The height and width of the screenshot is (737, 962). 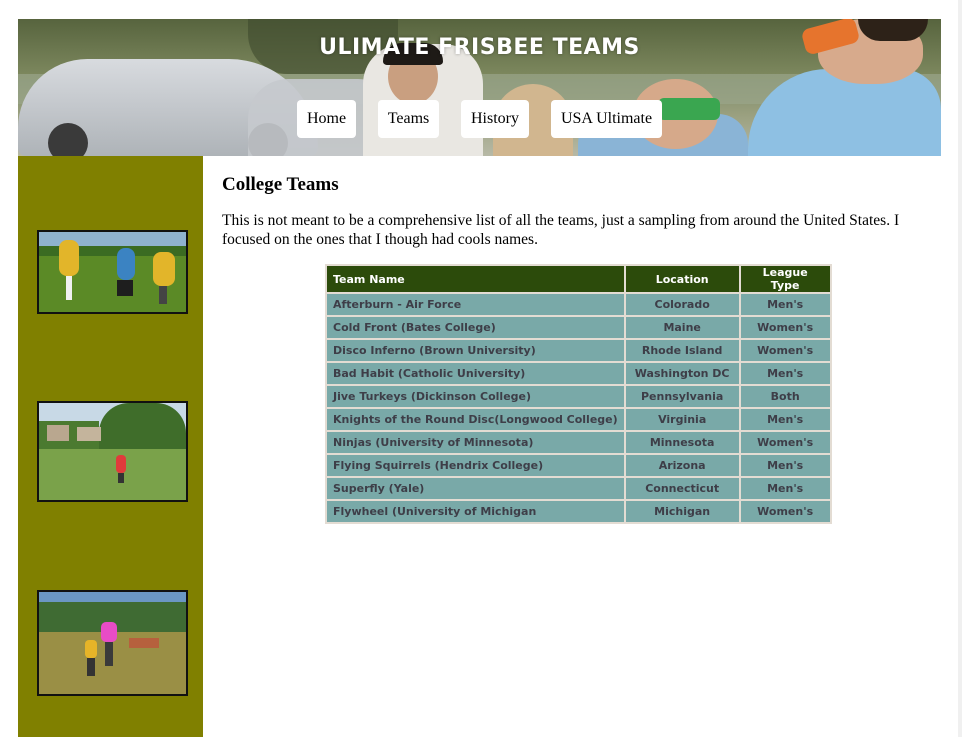 What do you see at coordinates (682, 373) in the screenshot?
I see `location-cell: Washington DC` at bounding box center [682, 373].